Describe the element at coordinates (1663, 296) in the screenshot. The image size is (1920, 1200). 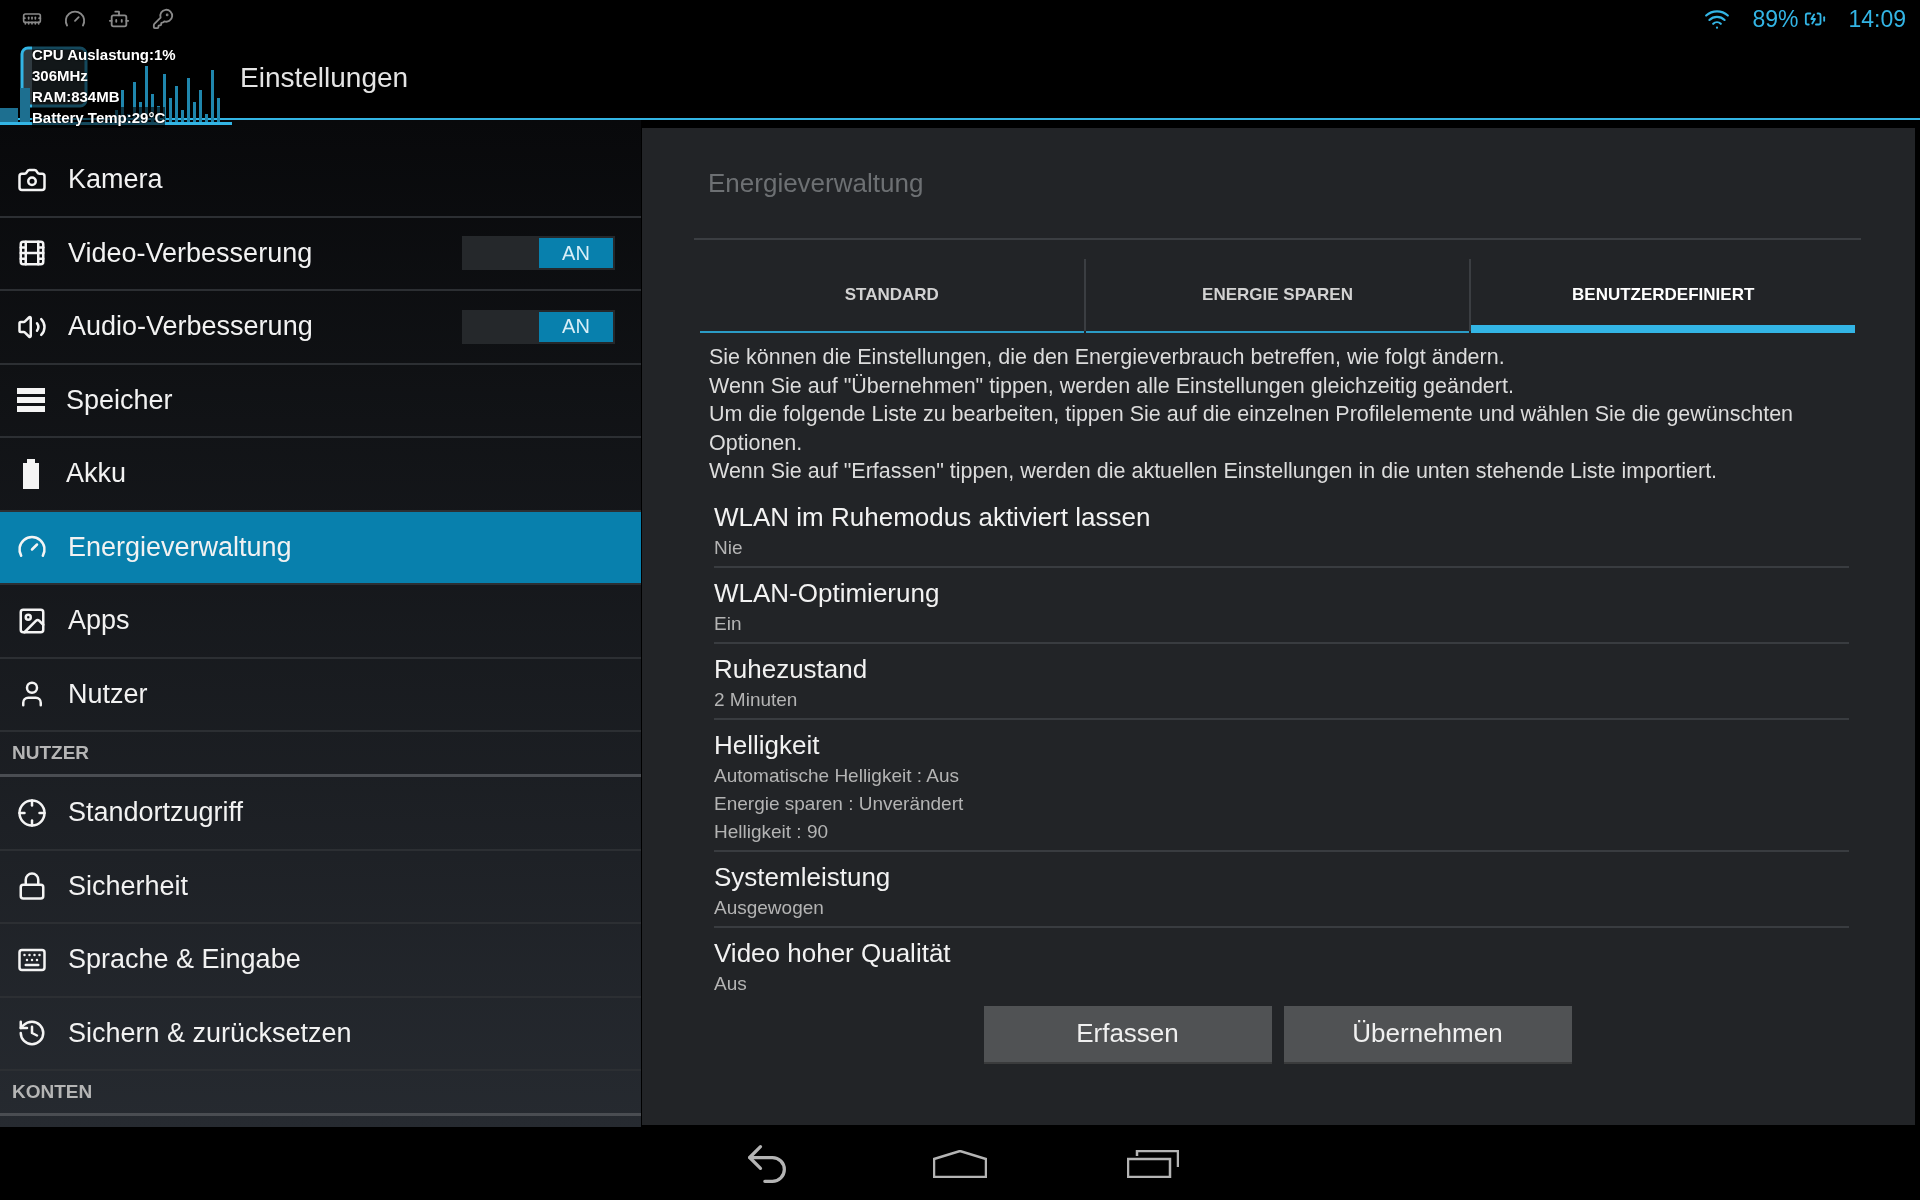
I see `tab: BENUTZERDEFINIERT` at that location.